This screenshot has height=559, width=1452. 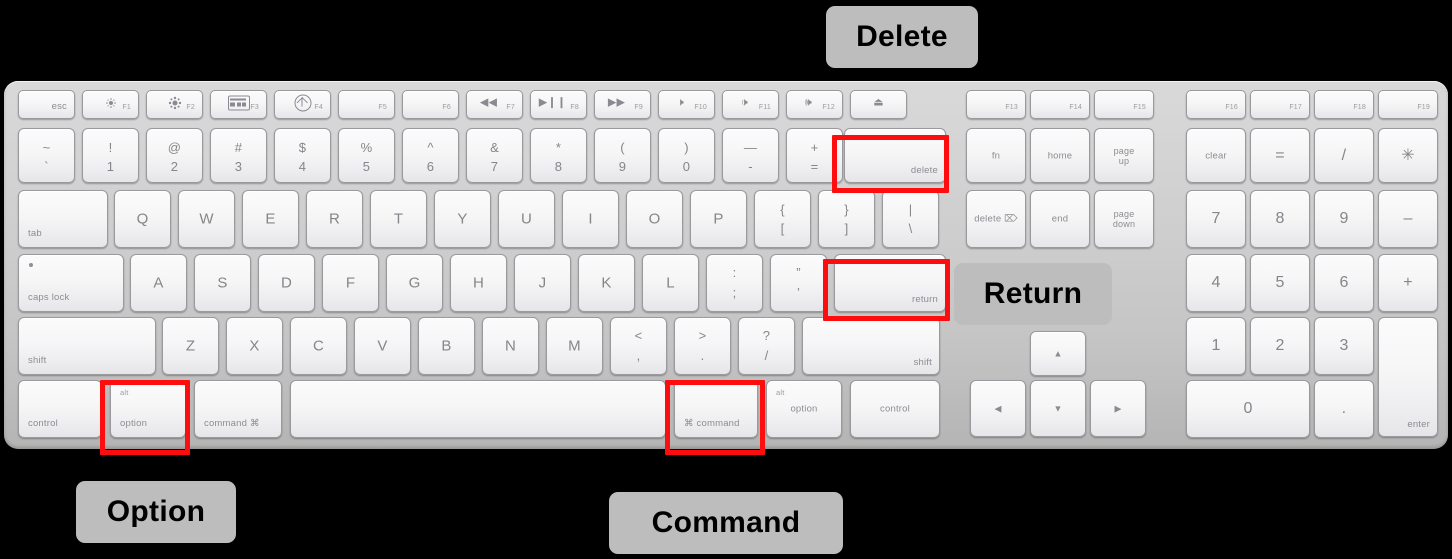 What do you see at coordinates (734, 283) in the screenshot?
I see `key-semicolon: :;` at bounding box center [734, 283].